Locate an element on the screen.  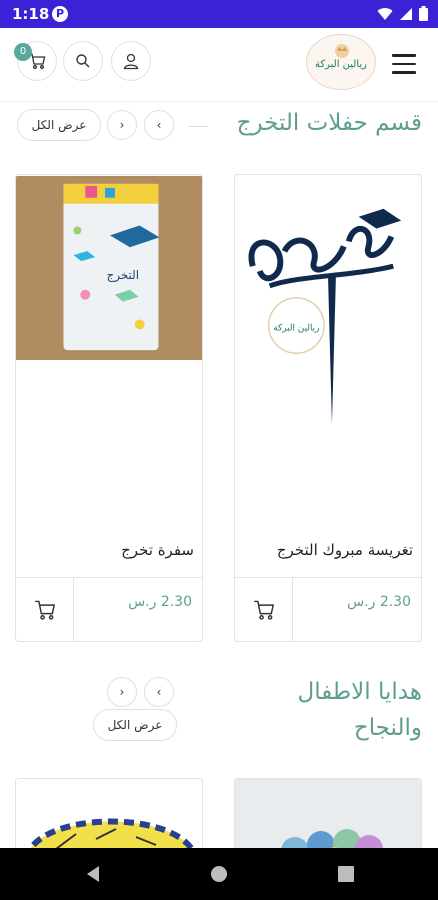
app-header: ريالين البركة 0 is located at coordinates (219, 65).